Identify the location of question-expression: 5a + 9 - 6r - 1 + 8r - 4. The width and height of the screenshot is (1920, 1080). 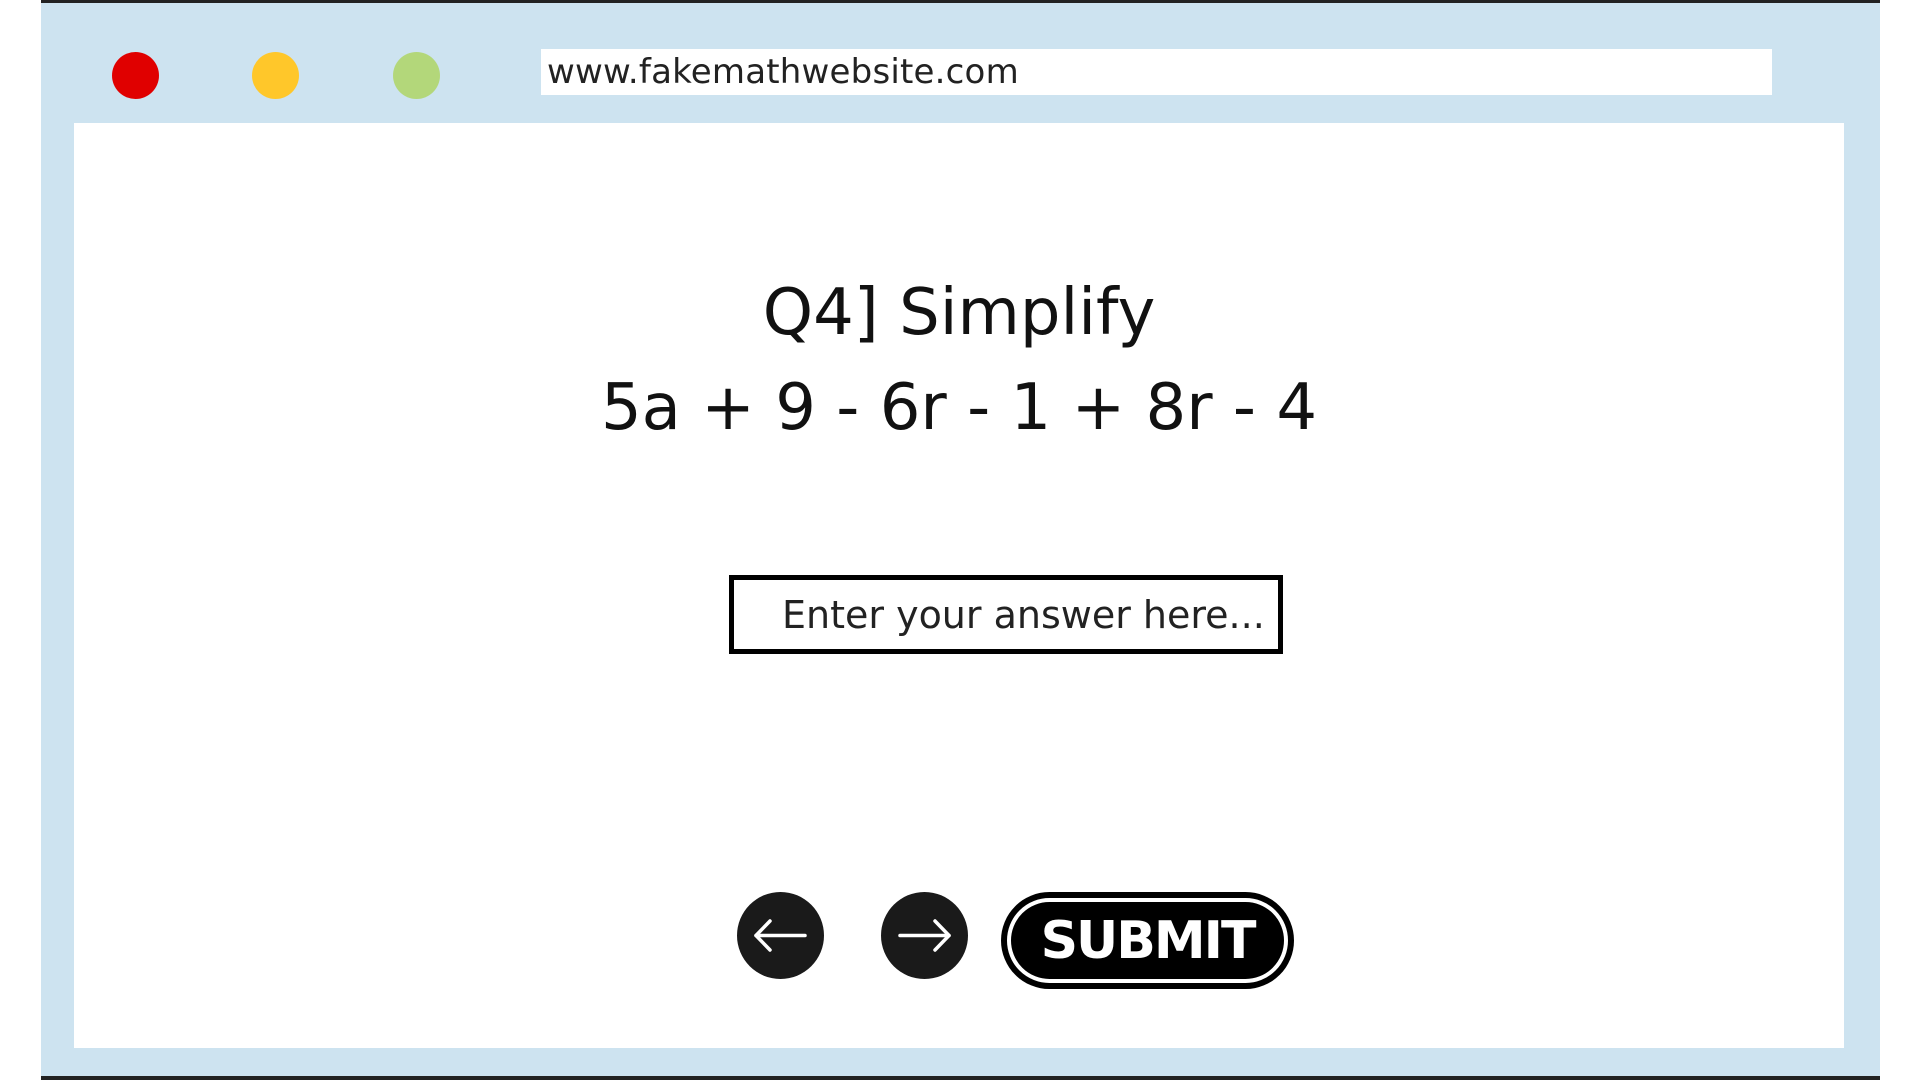
(959, 408).